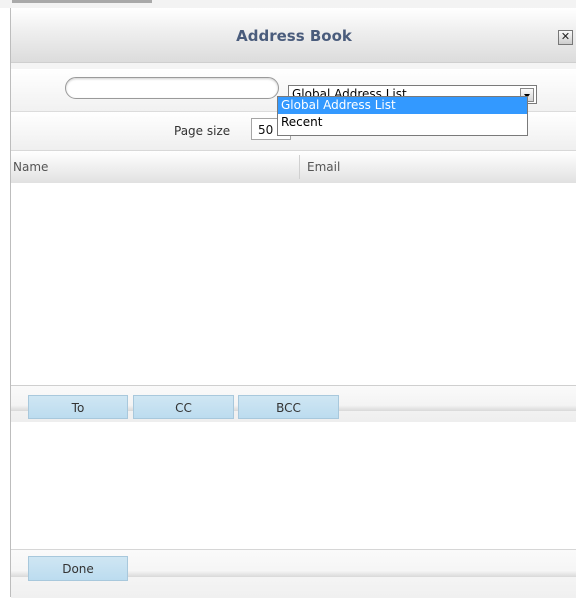 This screenshot has height=598, width=576. Describe the element at coordinates (82, 1) in the screenshot. I see `background-page-line` at that location.